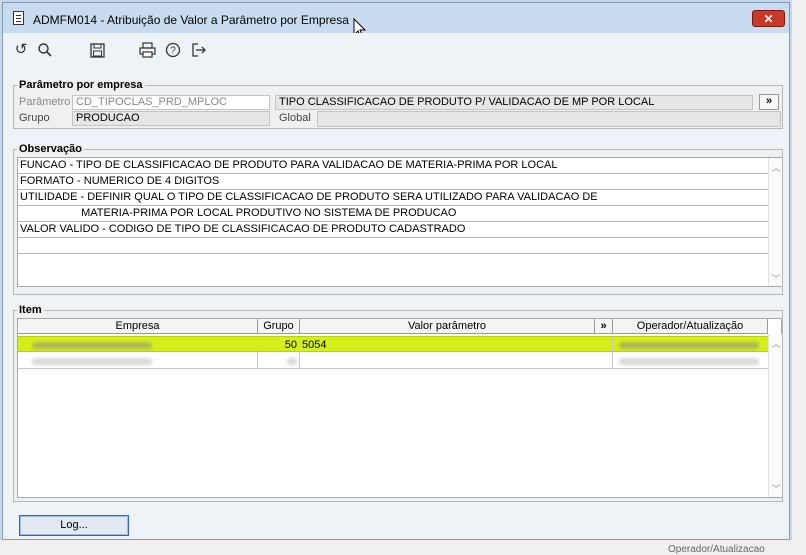  I want to click on exit-icon, so click(199, 50).